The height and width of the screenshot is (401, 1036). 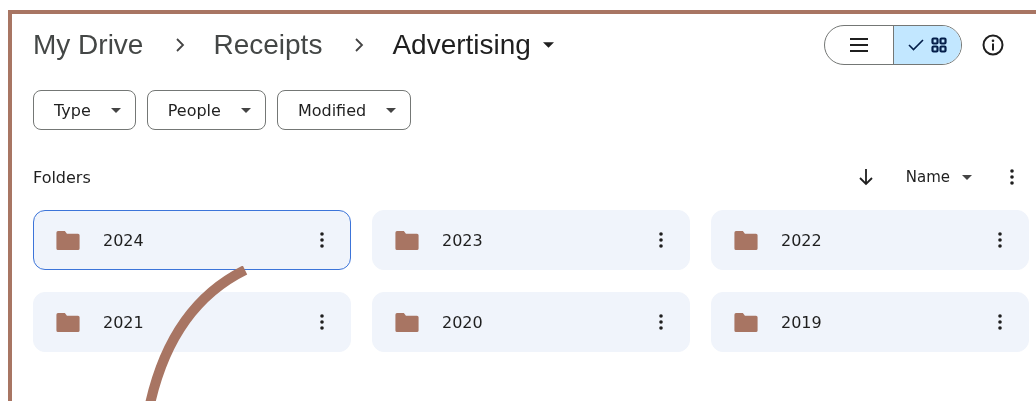 What do you see at coordinates (124, 240) in the screenshot?
I see `folder-name: 2024` at bounding box center [124, 240].